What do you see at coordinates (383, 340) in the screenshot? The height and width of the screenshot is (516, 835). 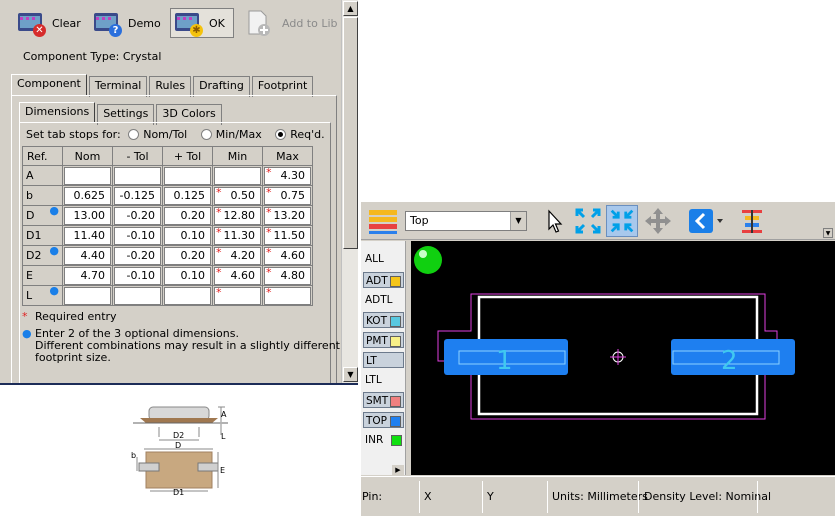 I see `layer-item-pmt: PMT` at bounding box center [383, 340].